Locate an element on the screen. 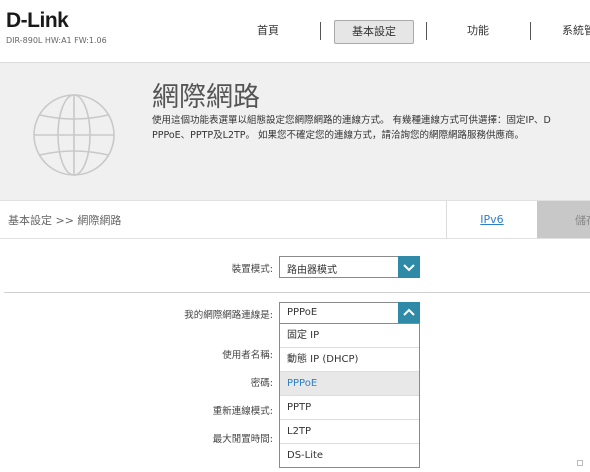 The image size is (590, 472). page-title: 網際網路 is located at coordinates (206, 97).